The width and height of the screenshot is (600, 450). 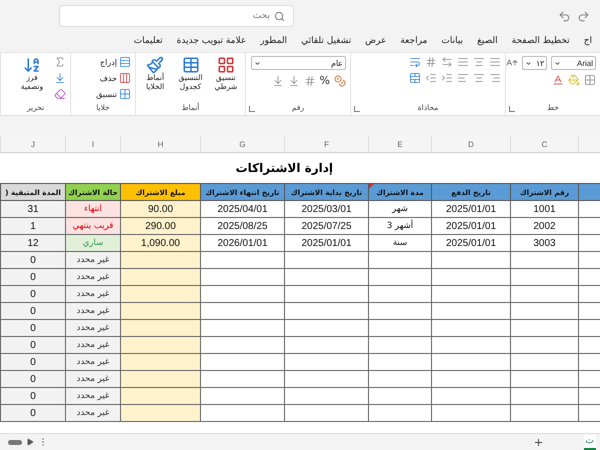 I want to click on percent-button: %, so click(x=325, y=80).